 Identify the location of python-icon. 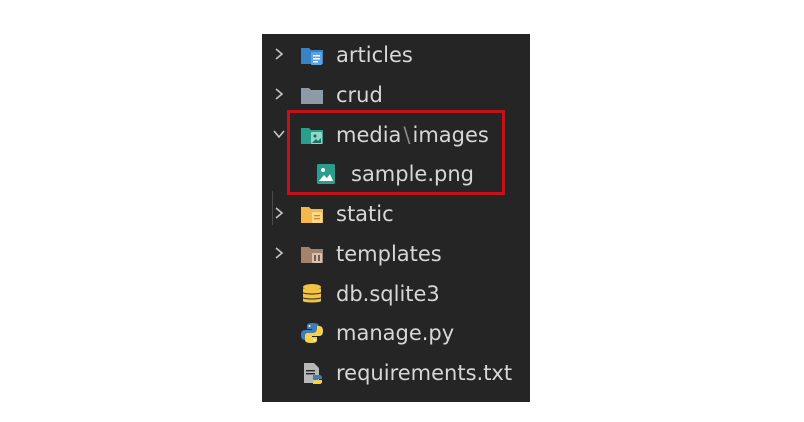
(312, 333).